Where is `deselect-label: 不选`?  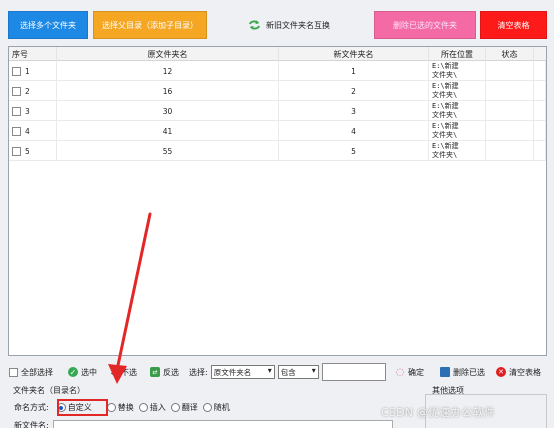 deselect-label: 不选 is located at coordinates (129, 372).